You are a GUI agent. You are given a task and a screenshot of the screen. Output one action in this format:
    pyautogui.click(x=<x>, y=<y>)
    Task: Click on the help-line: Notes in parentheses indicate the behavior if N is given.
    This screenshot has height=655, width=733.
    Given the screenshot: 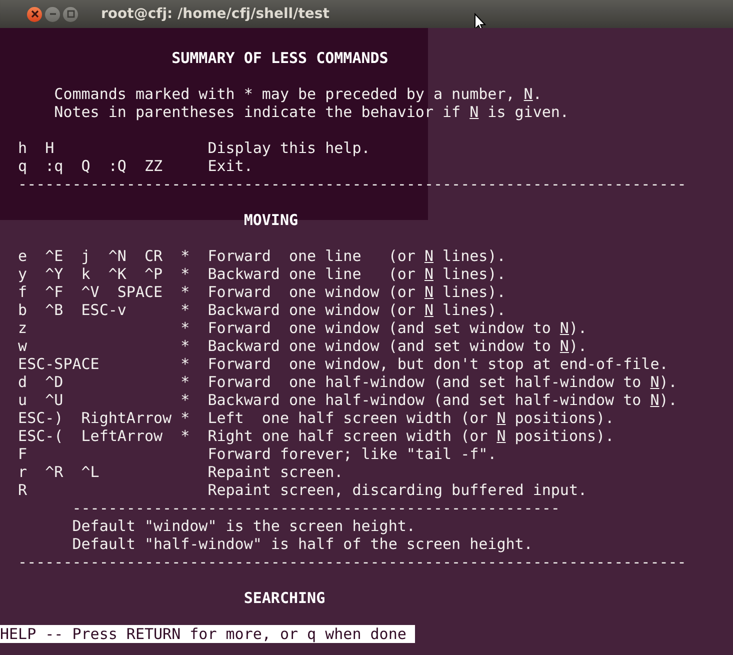 What is the action you would take?
    pyautogui.click(x=311, y=112)
    